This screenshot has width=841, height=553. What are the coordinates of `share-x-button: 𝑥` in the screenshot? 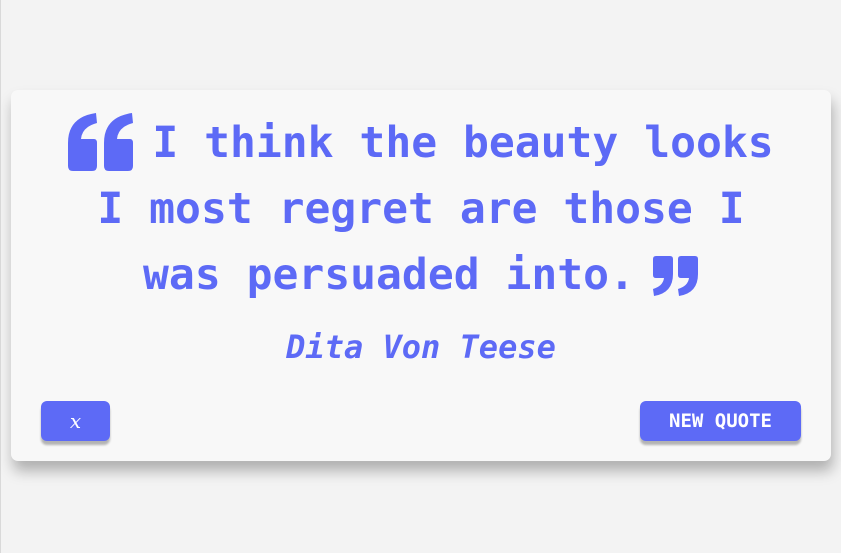 It's located at (75, 421).